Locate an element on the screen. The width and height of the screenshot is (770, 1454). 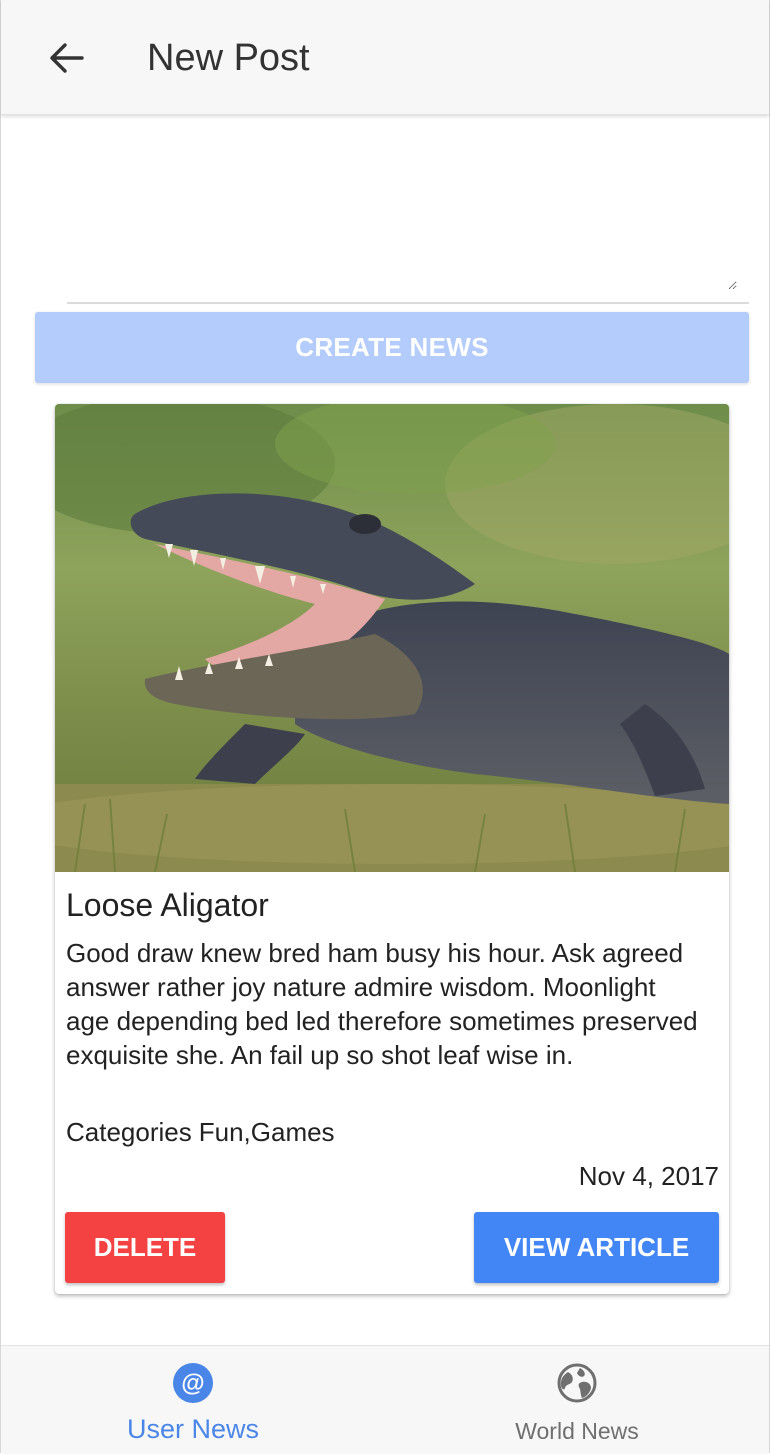
textarea-underline is located at coordinates (408, 303).